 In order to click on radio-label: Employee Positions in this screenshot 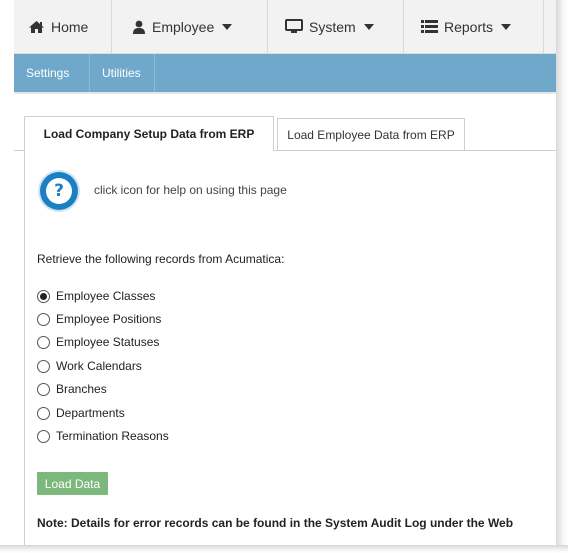, I will do `click(109, 319)`.